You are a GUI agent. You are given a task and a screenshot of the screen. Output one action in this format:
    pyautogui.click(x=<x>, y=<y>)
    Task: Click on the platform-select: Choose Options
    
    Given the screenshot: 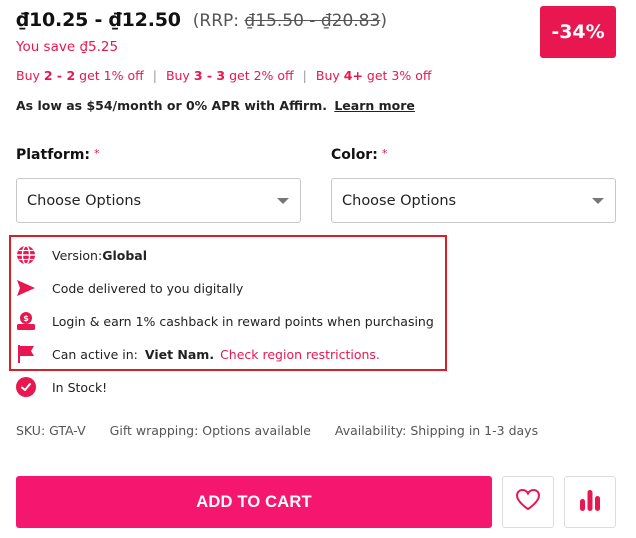 What is the action you would take?
    pyautogui.click(x=158, y=200)
    